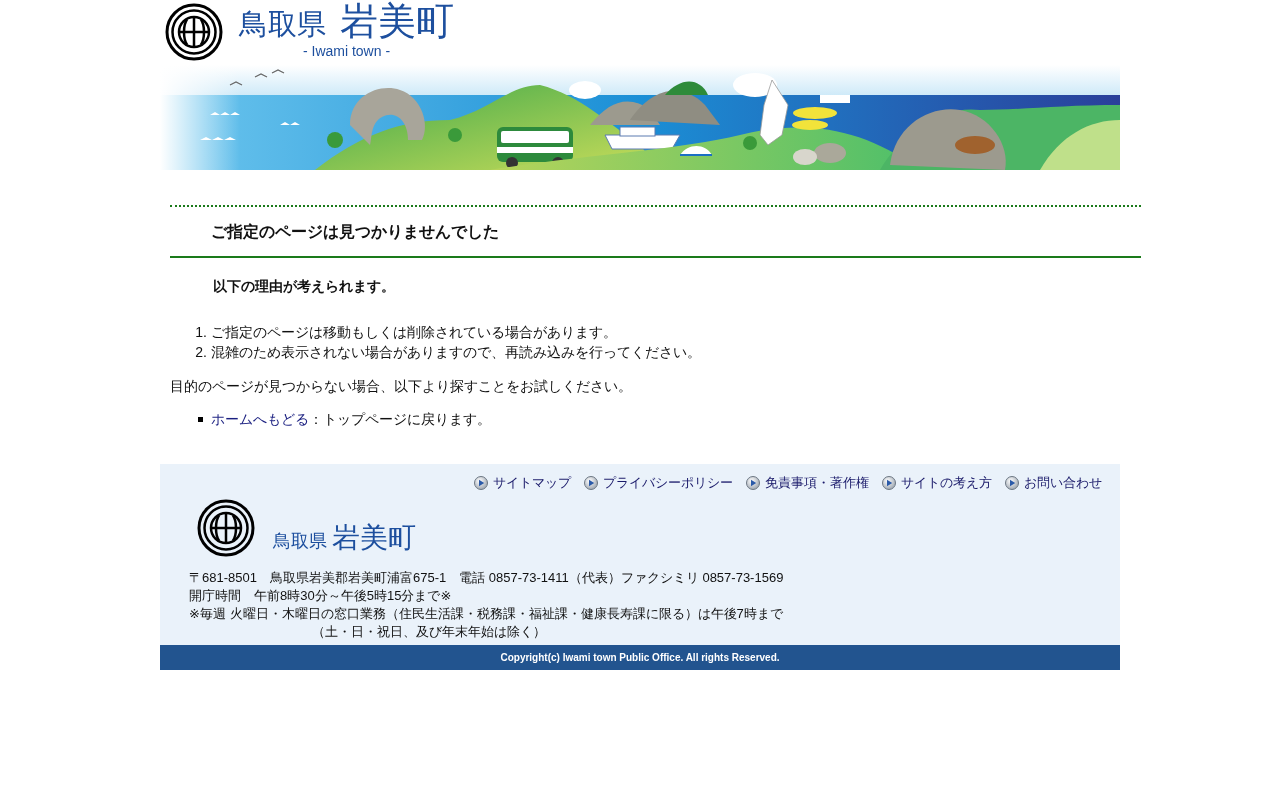  I want to click on list-number: 2., so click(201, 352).